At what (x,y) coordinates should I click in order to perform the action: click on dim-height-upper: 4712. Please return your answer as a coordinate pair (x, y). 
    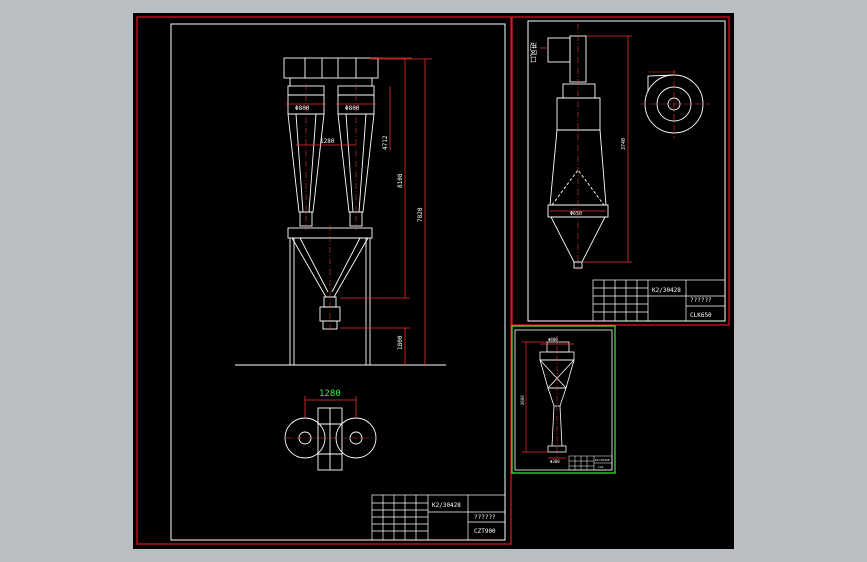
    Looking at the image, I should click on (385, 142).